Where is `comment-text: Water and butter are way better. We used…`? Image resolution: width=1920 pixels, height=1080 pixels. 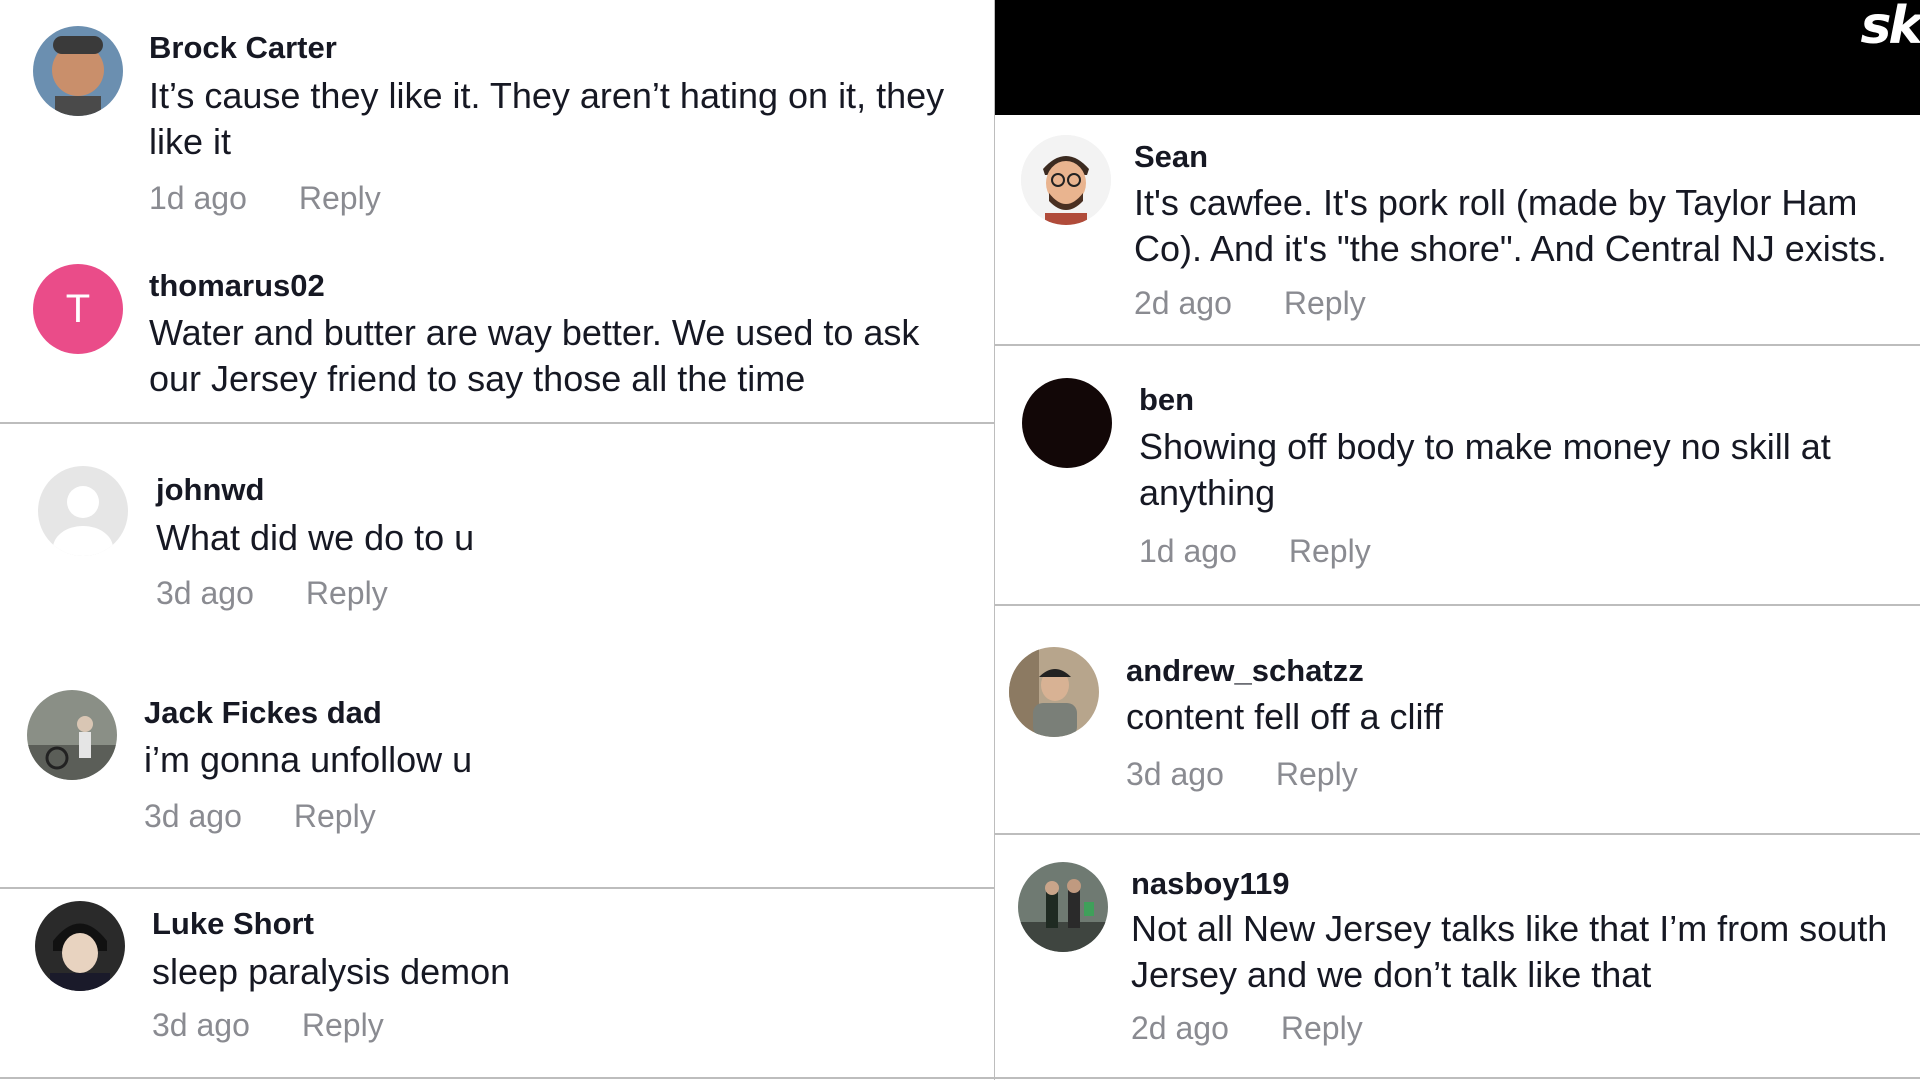 comment-text: Water and butter are way better. We used… is located at coordinates (534, 355).